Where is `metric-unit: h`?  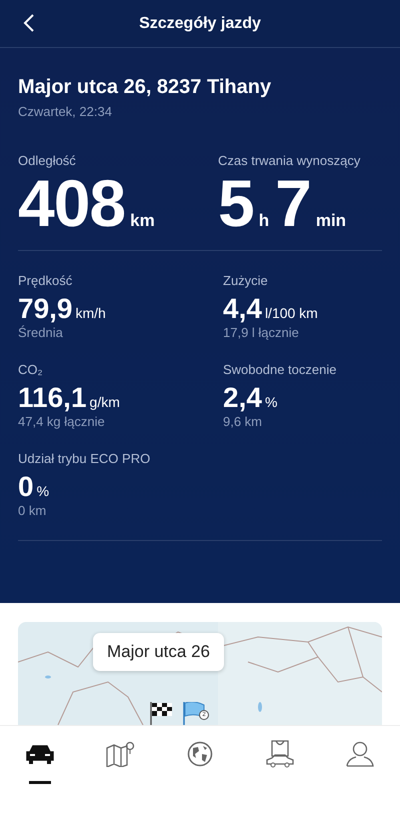 metric-unit: h is located at coordinates (264, 221).